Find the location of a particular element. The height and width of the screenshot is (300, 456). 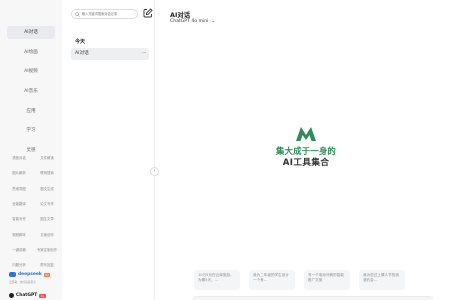

tool-link: 联网搜索 is located at coordinates (47, 172).